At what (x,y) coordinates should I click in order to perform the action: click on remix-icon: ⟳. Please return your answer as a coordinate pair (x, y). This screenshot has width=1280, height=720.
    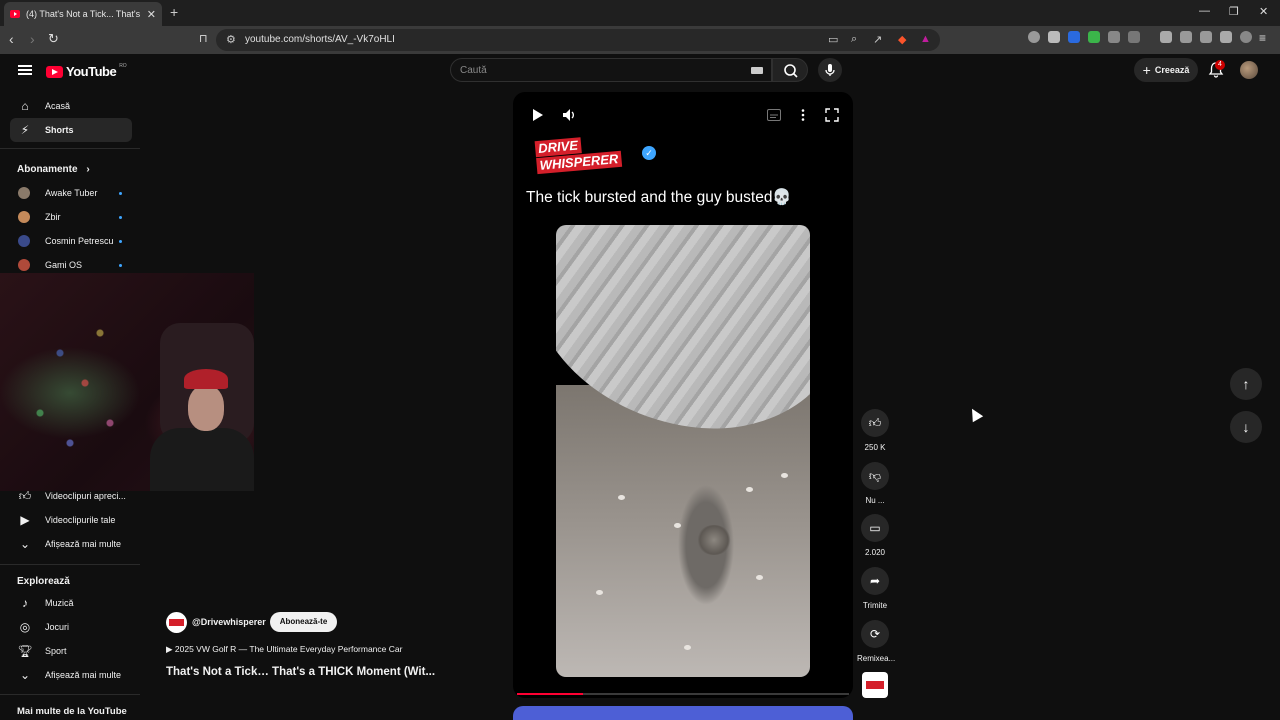
    Looking at the image, I should click on (875, 634).